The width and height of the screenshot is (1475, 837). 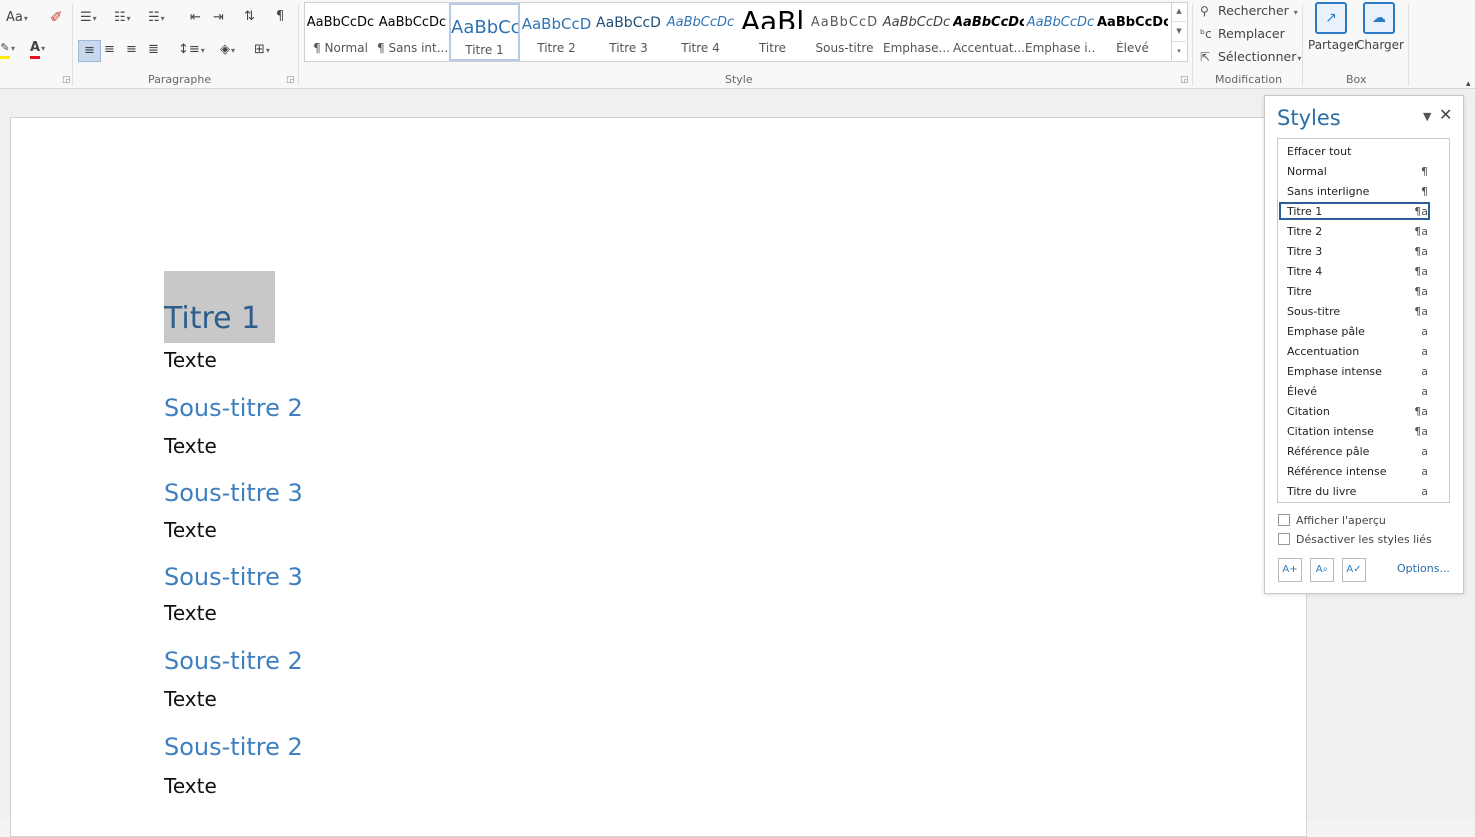 I want to click on borders-button: ⊞▾, so click(x=262, y=50).